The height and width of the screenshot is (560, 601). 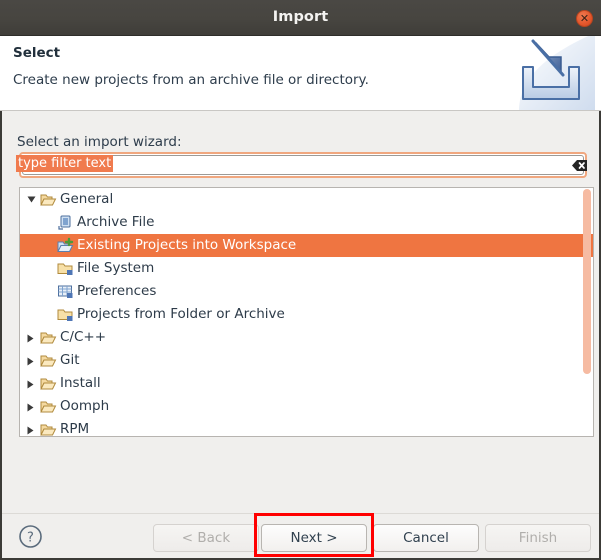 I want to click on finish-button: Finish, so click(x=538, y=538).